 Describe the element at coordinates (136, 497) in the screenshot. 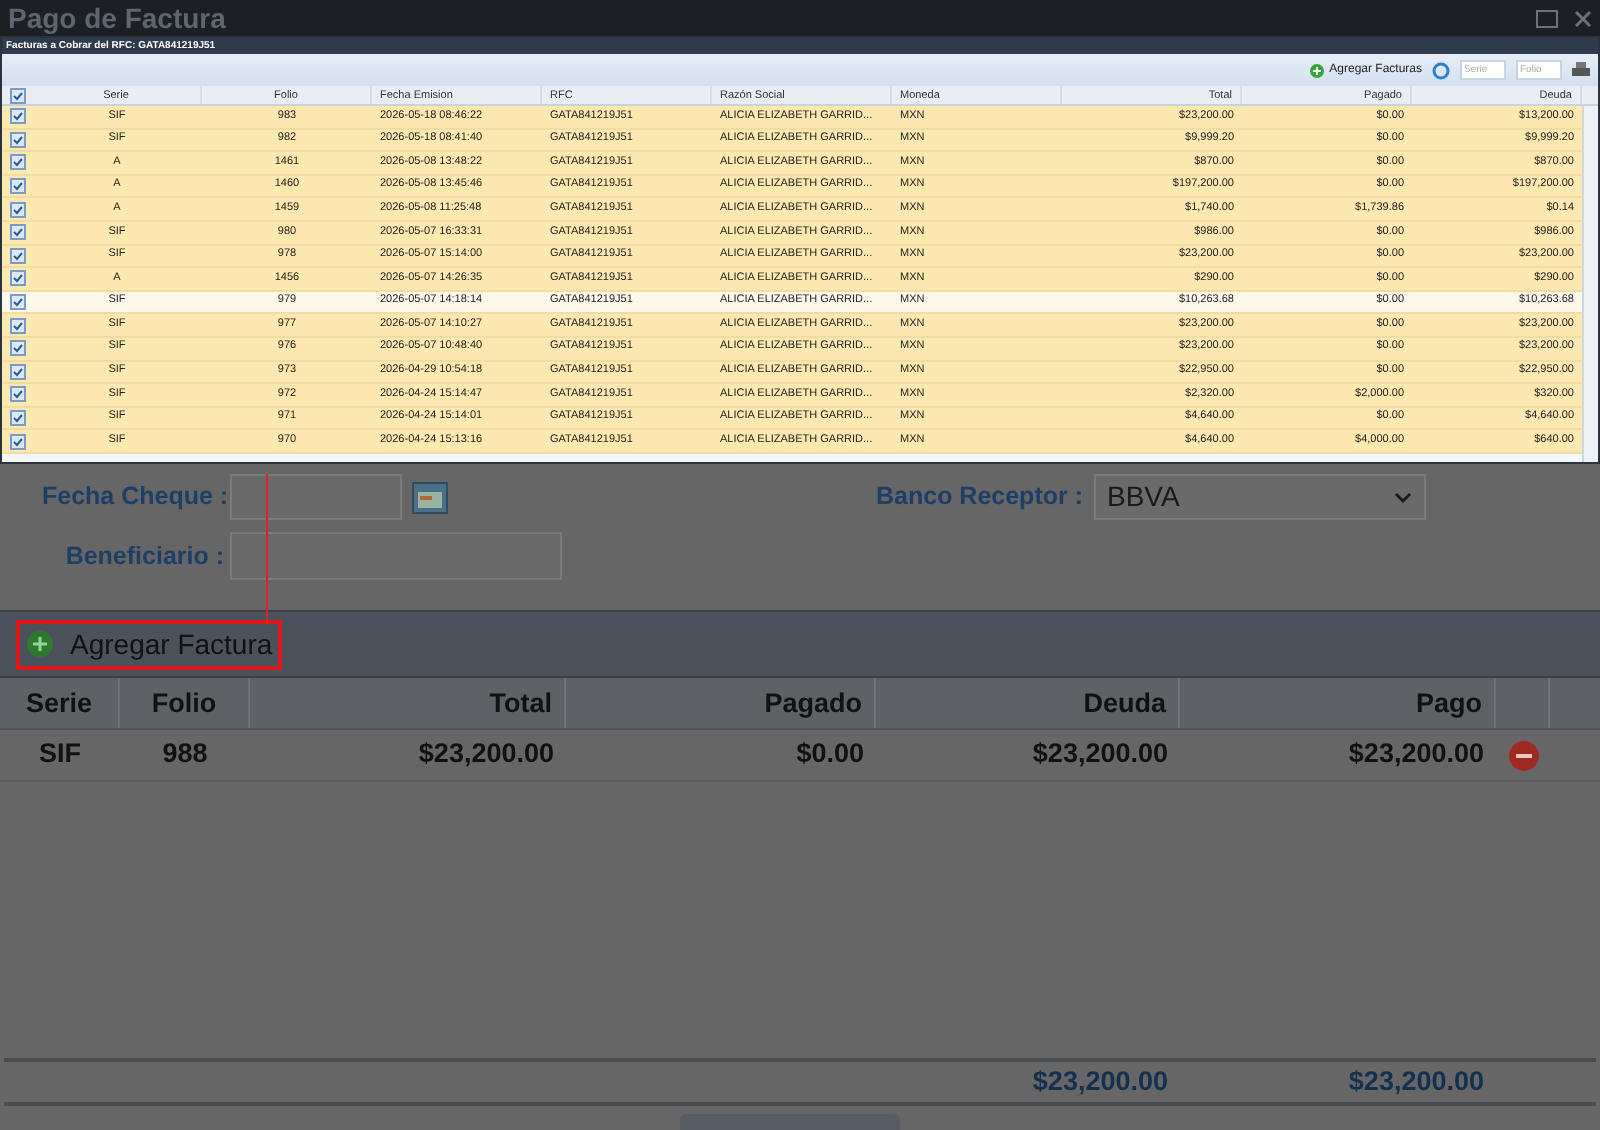

I see `cheque-date-label: Fecha Cheque :` at that location.